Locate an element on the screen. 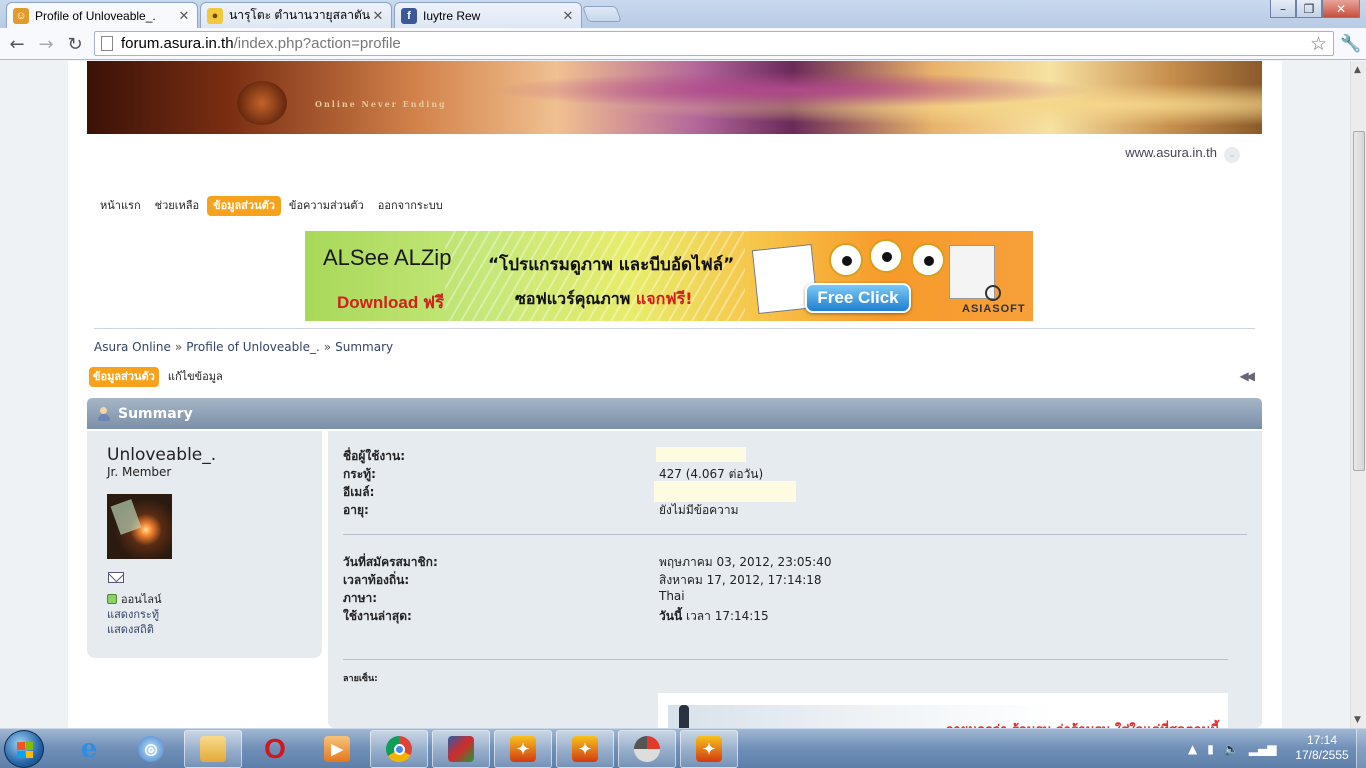 This screenshot has height=768, width=1366. menu-home: หน้าแรก is located at coordinates (120, 206).